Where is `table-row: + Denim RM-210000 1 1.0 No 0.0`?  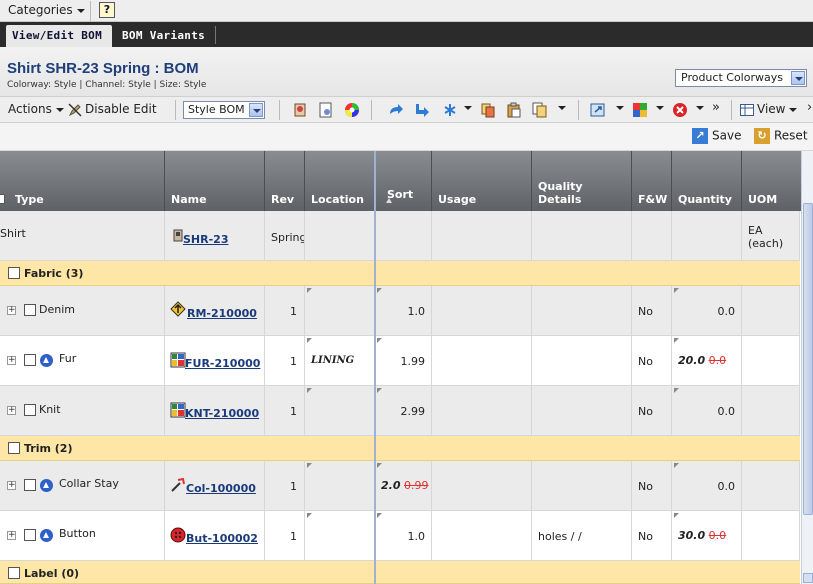
table-row: + Denim RM-210000 1 1.0 No 0.0 is located at coordinates (400, 311).